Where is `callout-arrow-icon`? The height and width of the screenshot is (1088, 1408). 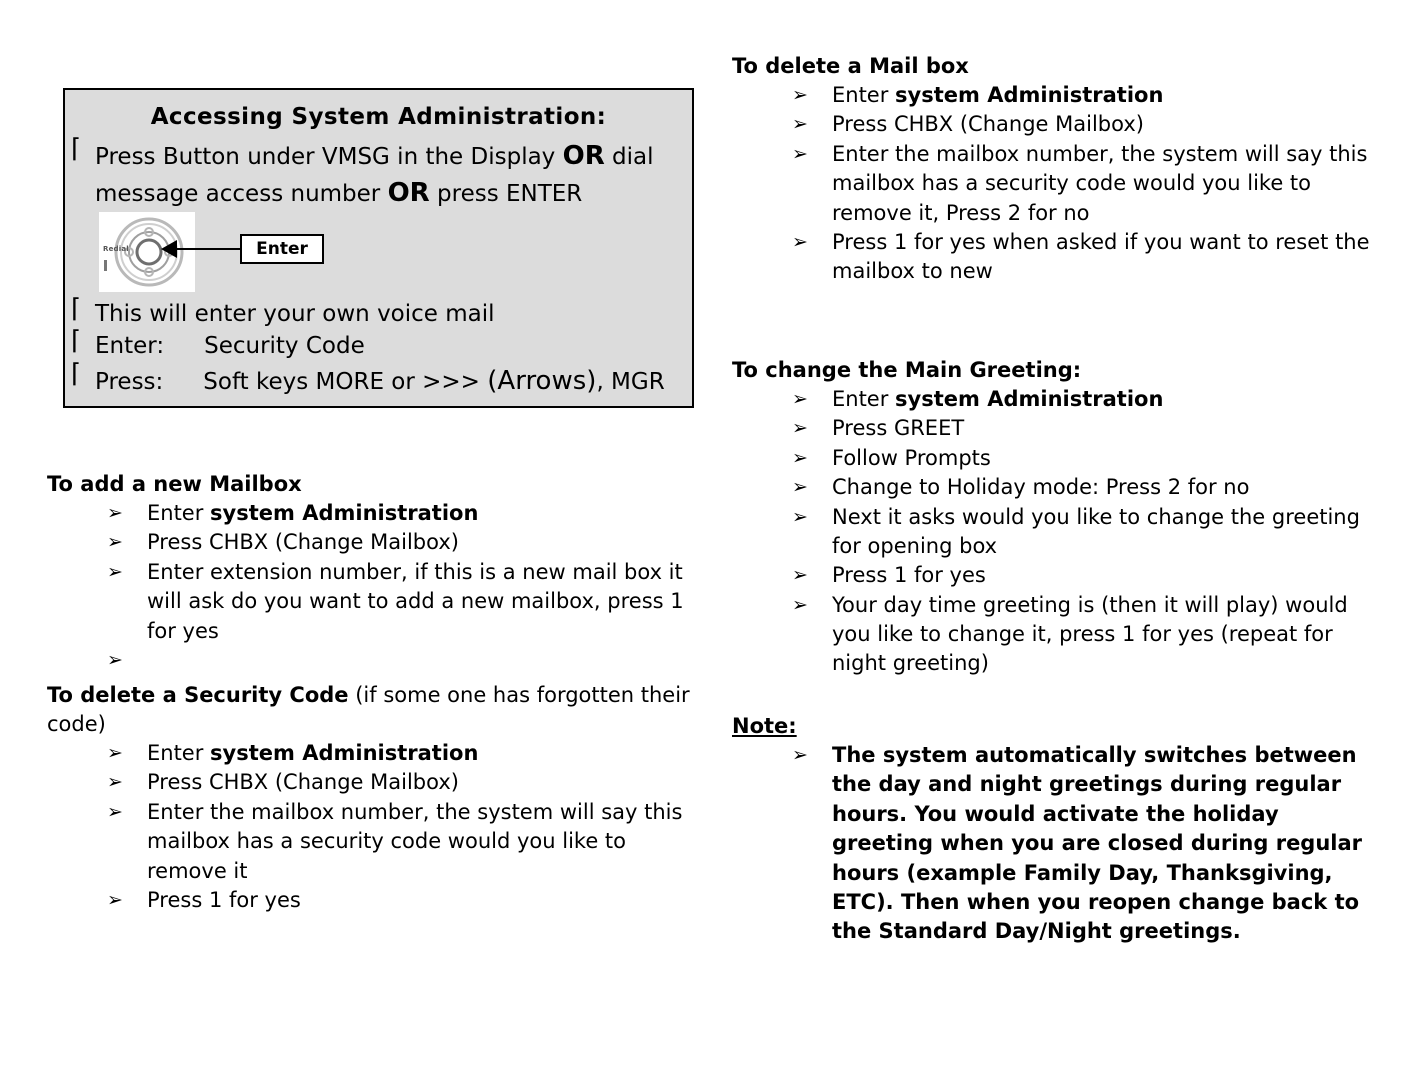
callout-arrow-icon is located at coordinates (169, 248).